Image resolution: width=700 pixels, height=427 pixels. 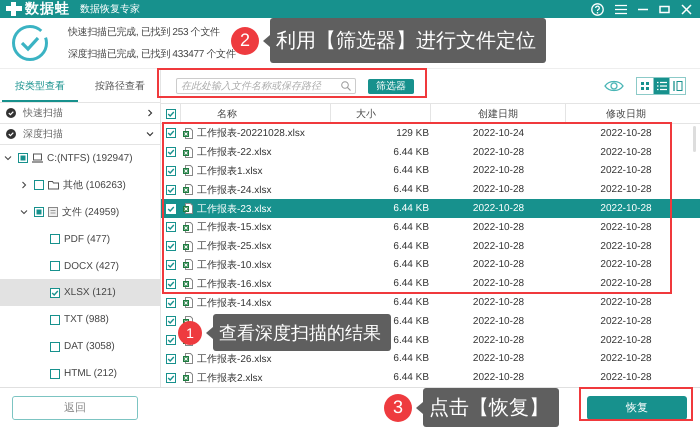 What do you see at coordinates (47, 9) in the screenshot?
I see `app-logo: 数据蛙` at bounding box center [47, 9].